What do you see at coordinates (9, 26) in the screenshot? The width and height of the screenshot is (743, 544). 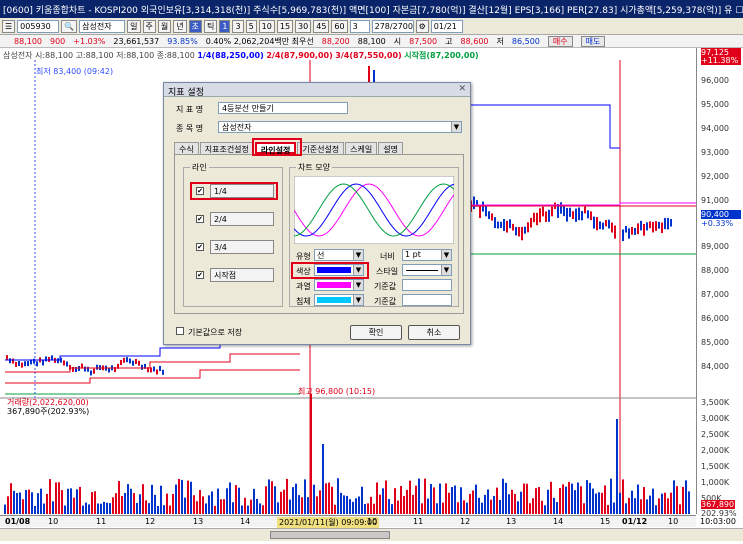 I see `list-icon: ☰` at bounding box center [9, 26].